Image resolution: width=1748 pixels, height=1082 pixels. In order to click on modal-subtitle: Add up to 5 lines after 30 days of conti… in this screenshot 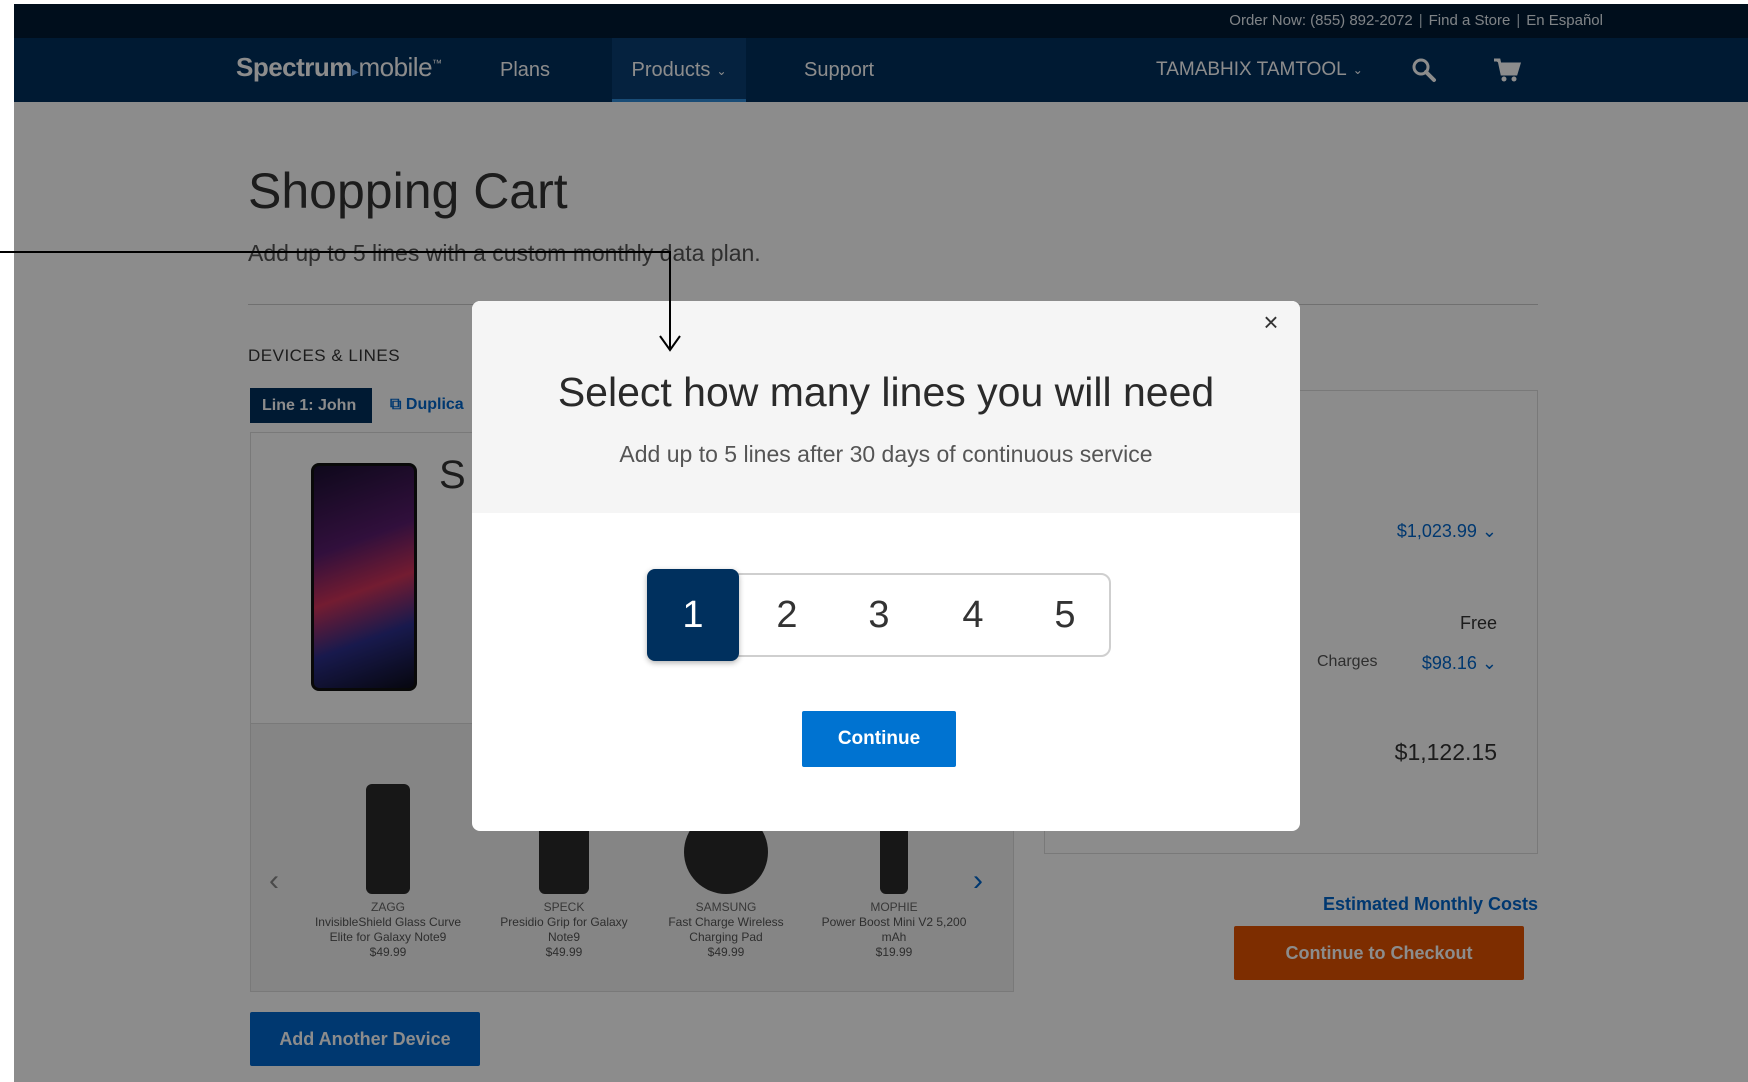, I will do `click(886, 454)`.